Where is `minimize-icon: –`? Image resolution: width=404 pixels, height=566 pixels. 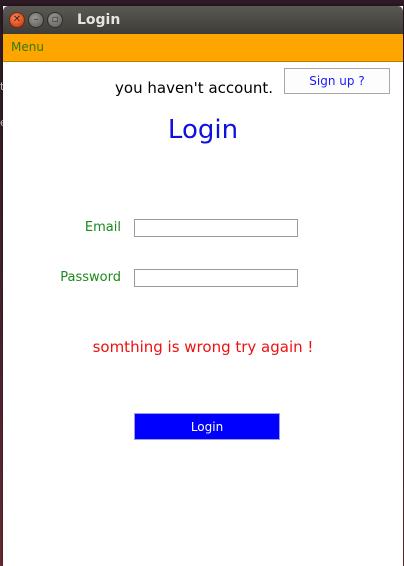 minimize-icon: – is located at coordinates (36, 20).